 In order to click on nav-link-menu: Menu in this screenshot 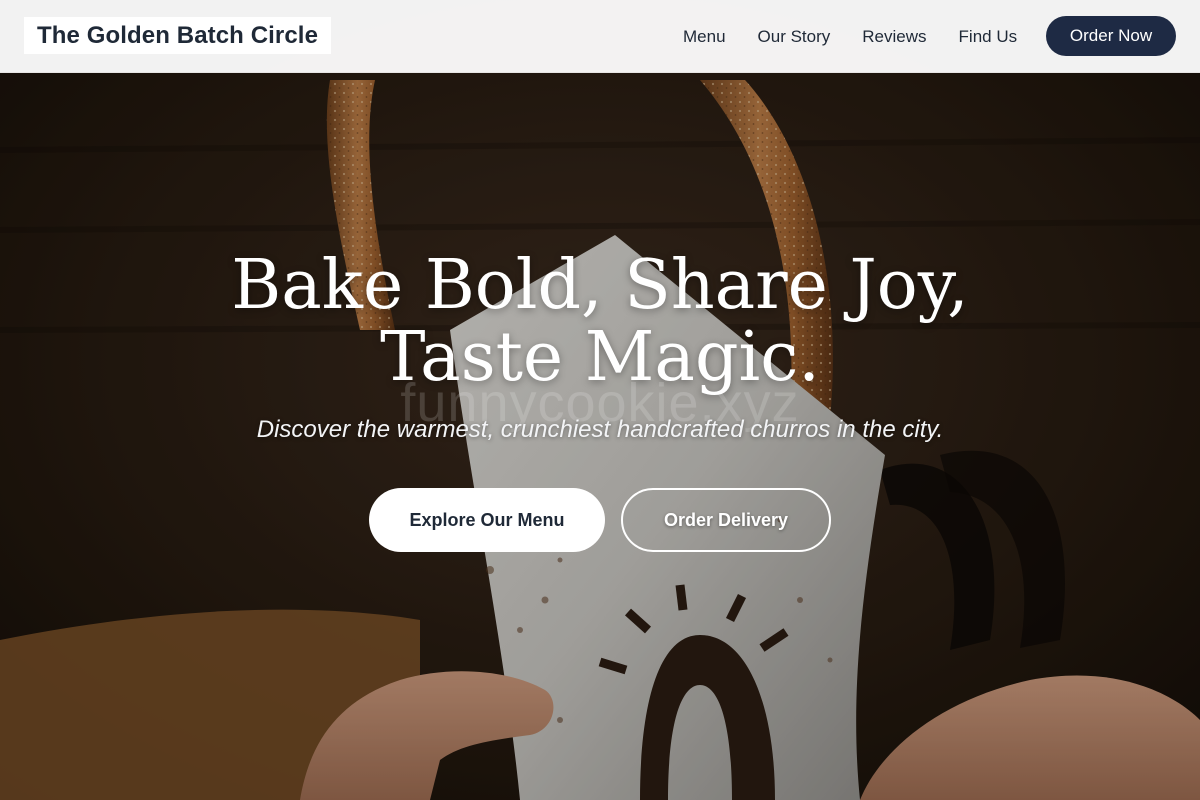, I will do `click(704, 37)`.